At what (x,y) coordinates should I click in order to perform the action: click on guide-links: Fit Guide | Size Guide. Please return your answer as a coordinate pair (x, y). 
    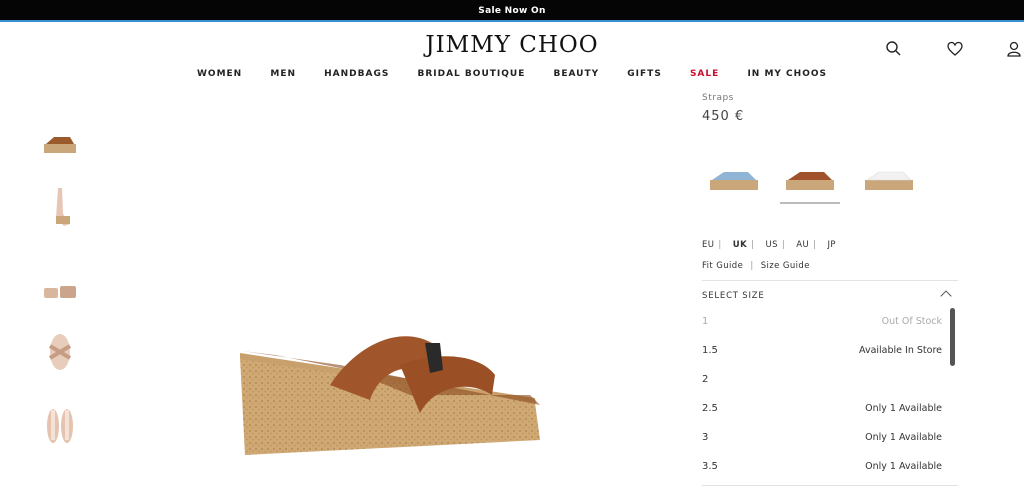
    Looking at the image, I should click on (756, 266).